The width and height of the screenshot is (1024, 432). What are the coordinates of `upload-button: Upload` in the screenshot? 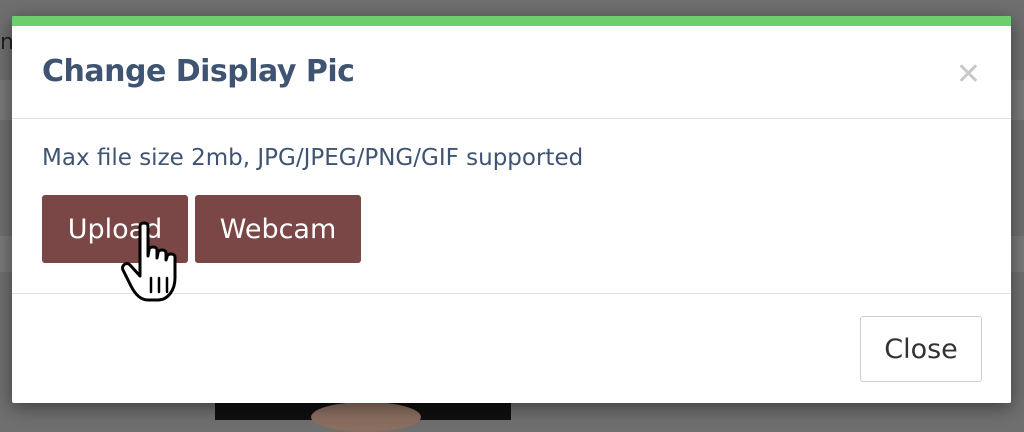 It's located at (115, 229).